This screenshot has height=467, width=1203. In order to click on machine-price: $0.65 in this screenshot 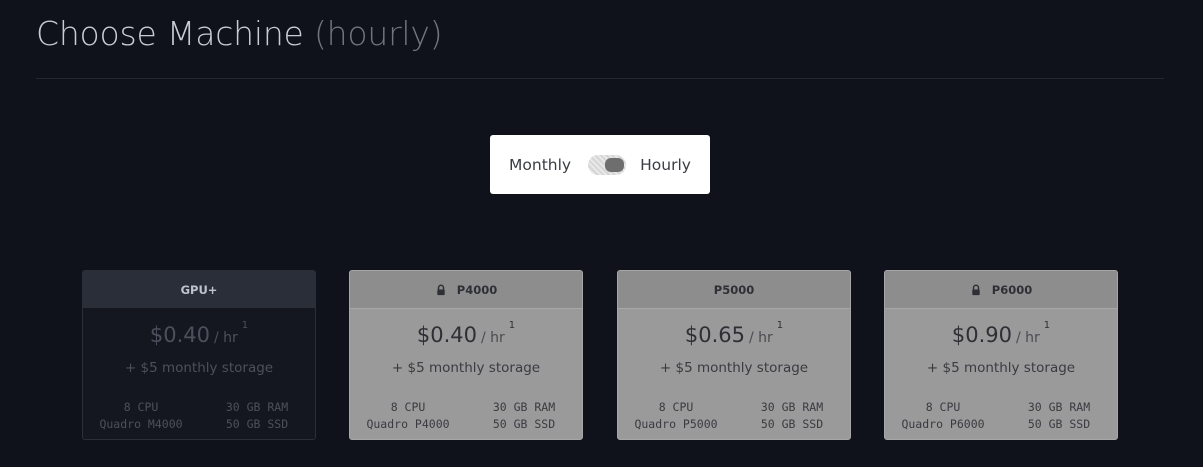, I will do `click(714, 335)`.